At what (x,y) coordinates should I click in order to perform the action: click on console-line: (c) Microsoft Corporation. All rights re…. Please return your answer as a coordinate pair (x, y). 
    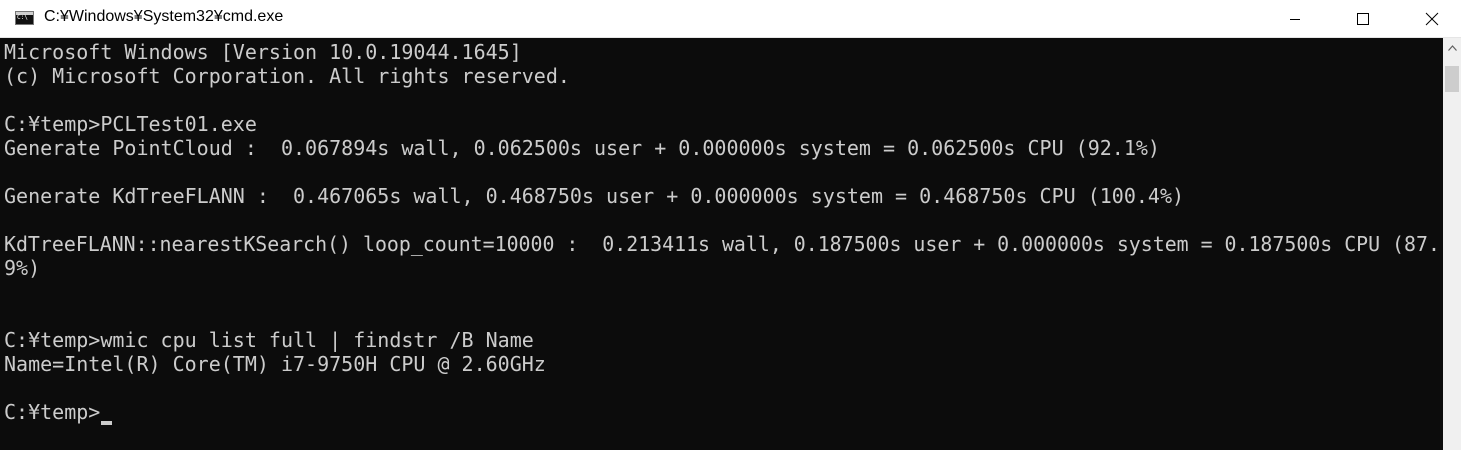
    Looking at the image, I should click on (287, 76).